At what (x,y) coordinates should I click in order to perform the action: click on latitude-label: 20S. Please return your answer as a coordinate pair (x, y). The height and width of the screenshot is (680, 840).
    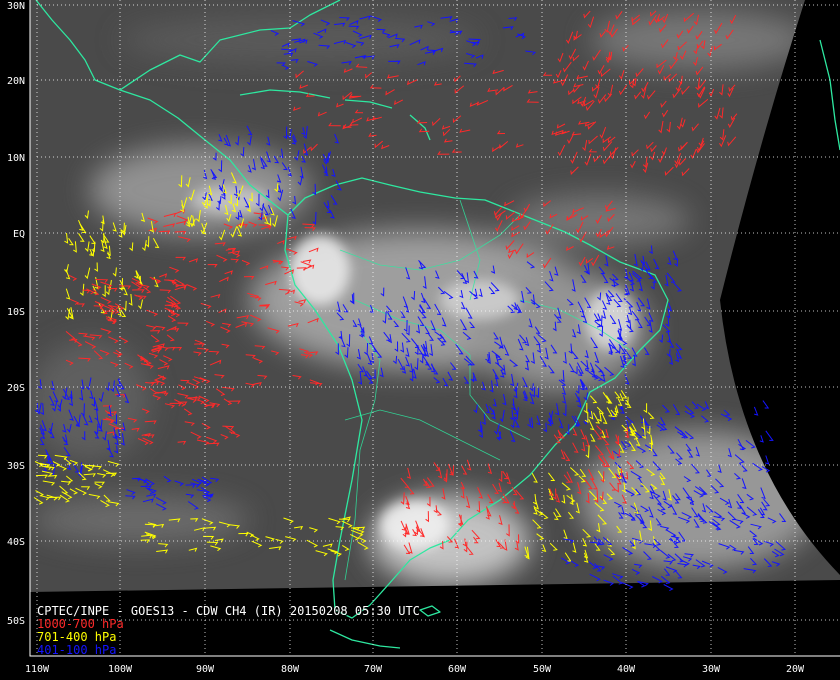
    Looking at the image, I should click on (16, 388).